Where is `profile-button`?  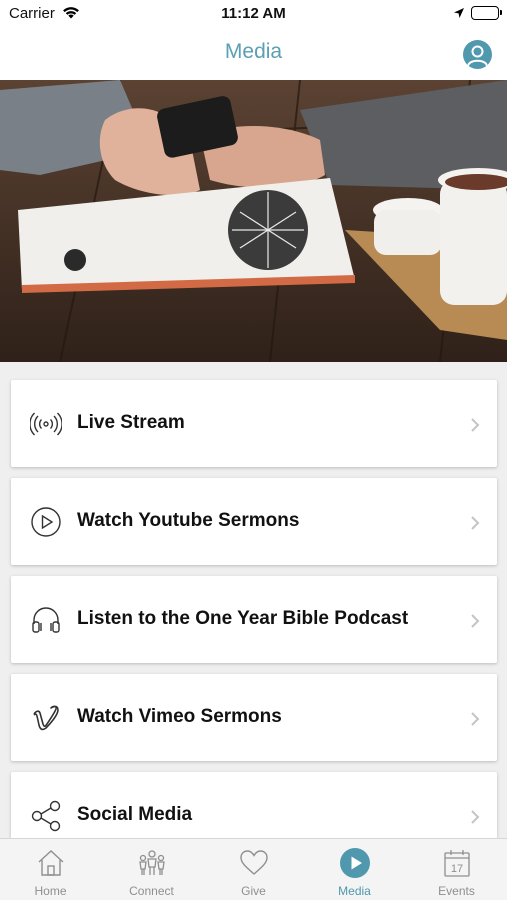 profile-button is located at coordinates (477, 54).